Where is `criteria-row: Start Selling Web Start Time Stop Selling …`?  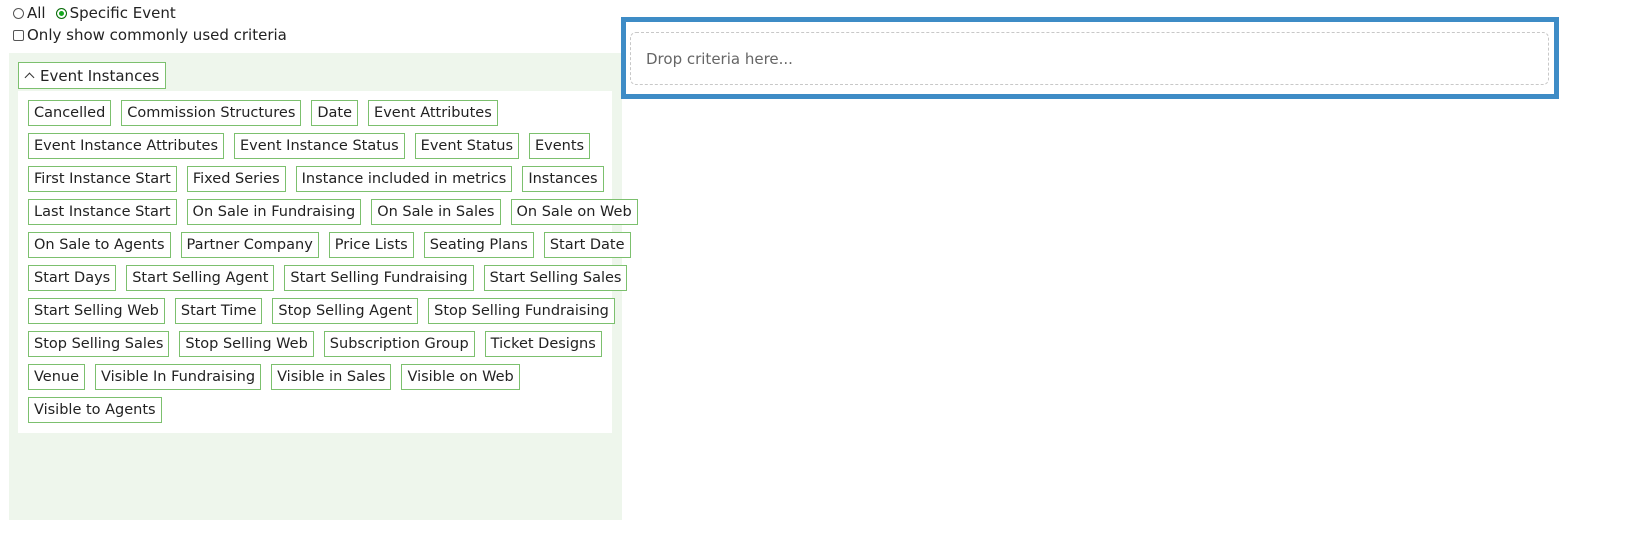 criteria-row: Start Selling Web Start Time Stop Selling … is located at coordinates (321, 312).